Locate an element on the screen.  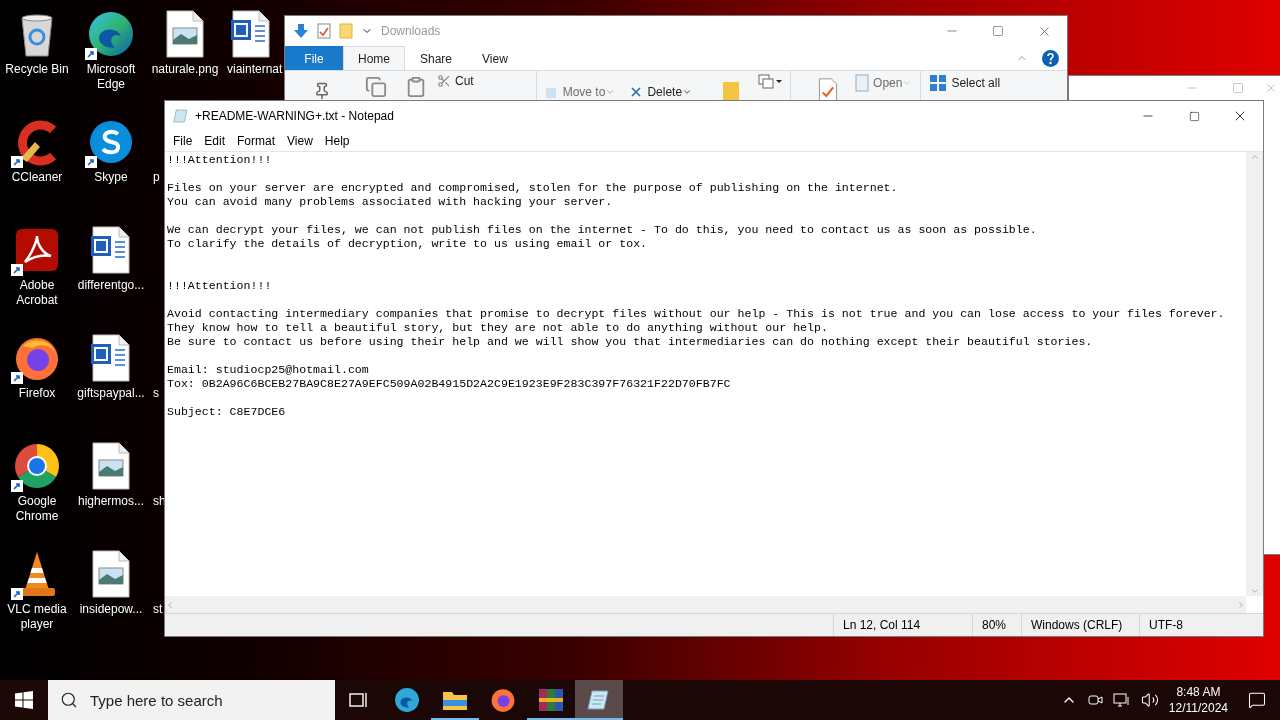
taskbar-app-button is located at coordinates (599, 700).